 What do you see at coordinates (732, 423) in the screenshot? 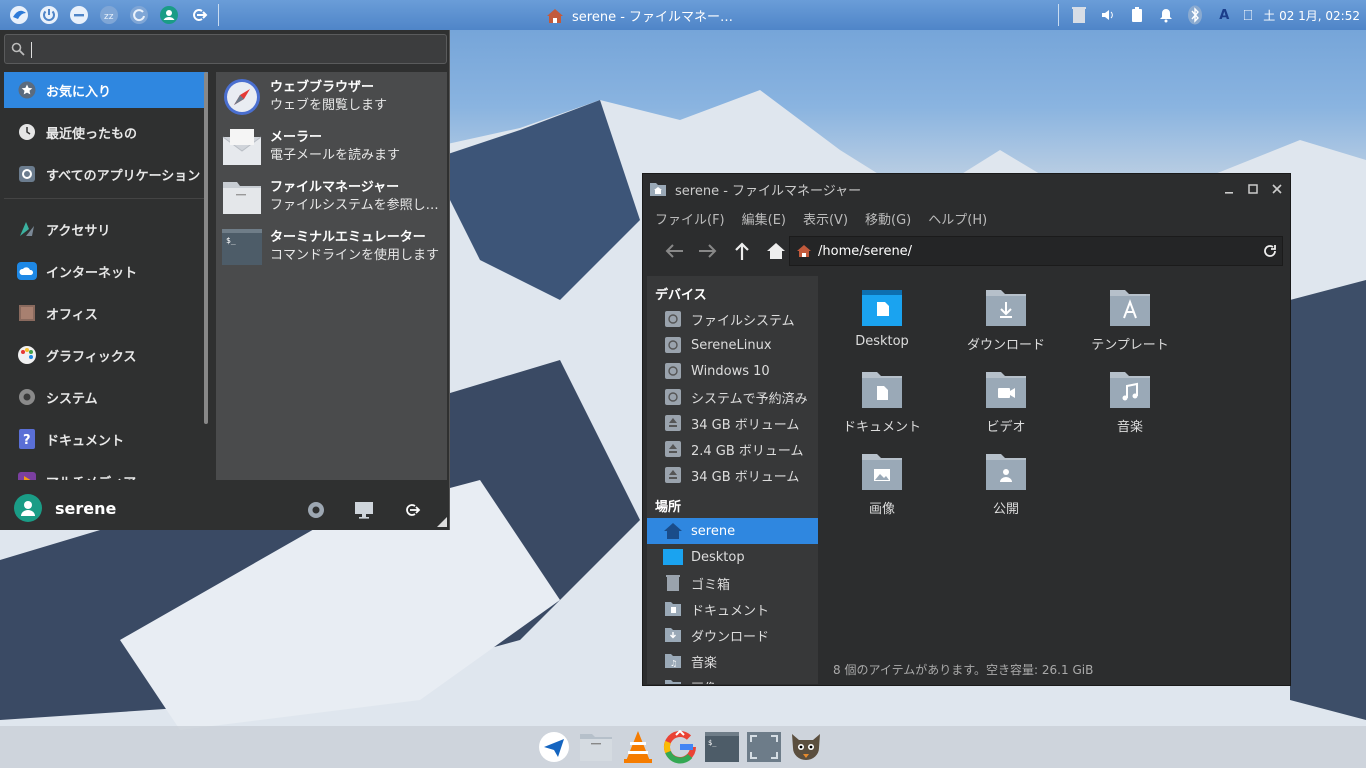
I see `sidebar-item-volume-34gb: 34 GB ボリューム` at bounding box center [732, 423].